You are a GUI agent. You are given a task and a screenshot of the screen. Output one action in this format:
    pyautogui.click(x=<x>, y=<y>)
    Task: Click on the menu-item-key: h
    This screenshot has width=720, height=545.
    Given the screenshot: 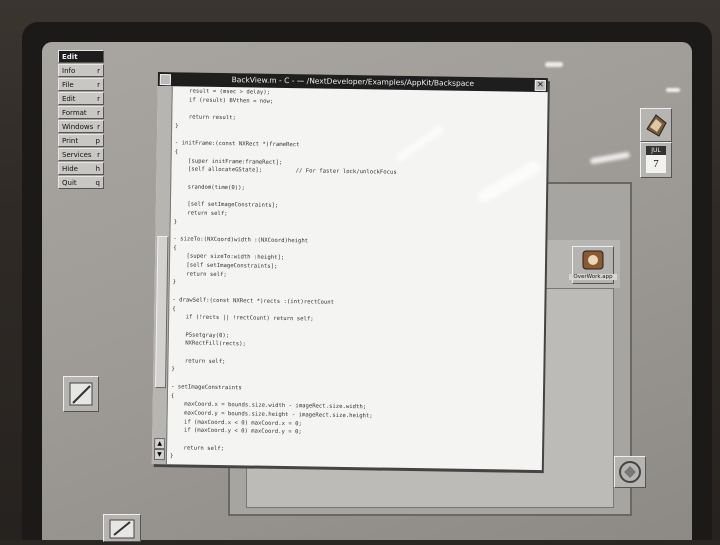 What is the action you would take?
    pyautogui.click(x=97, y=169)
    